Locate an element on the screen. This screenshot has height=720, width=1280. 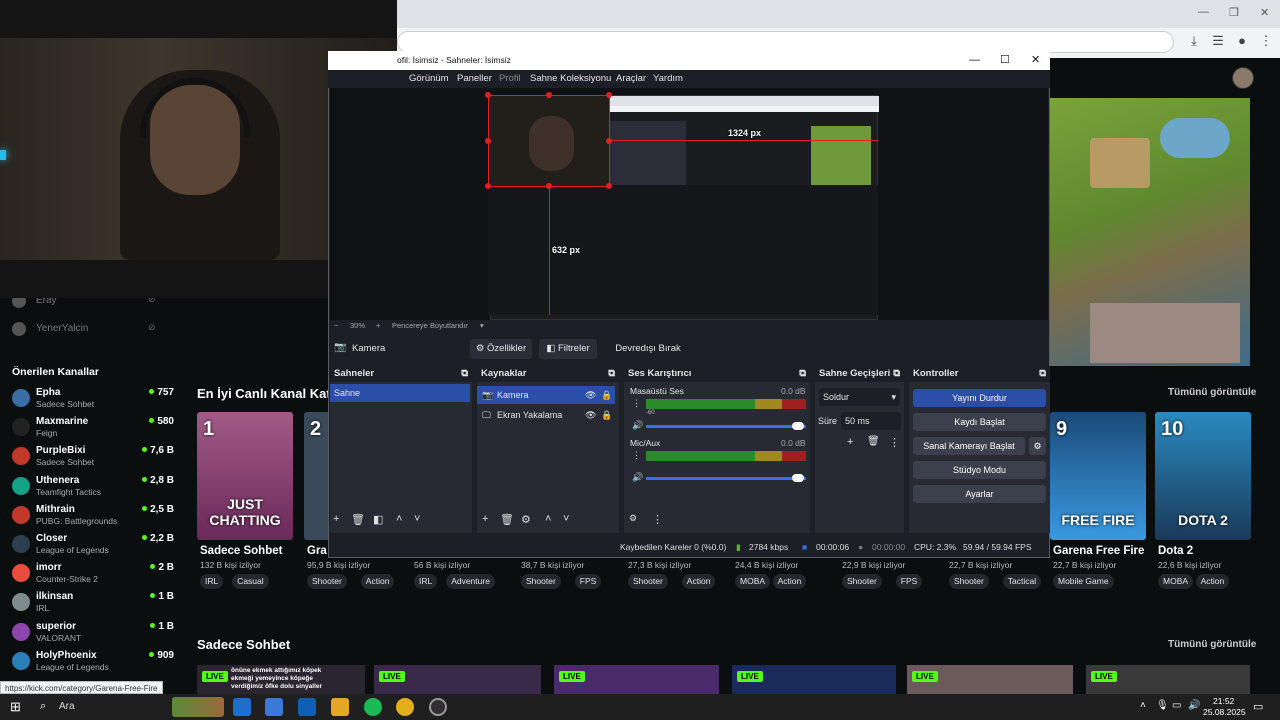
network-icon: ▭ is located at coordinates (1176, 705).